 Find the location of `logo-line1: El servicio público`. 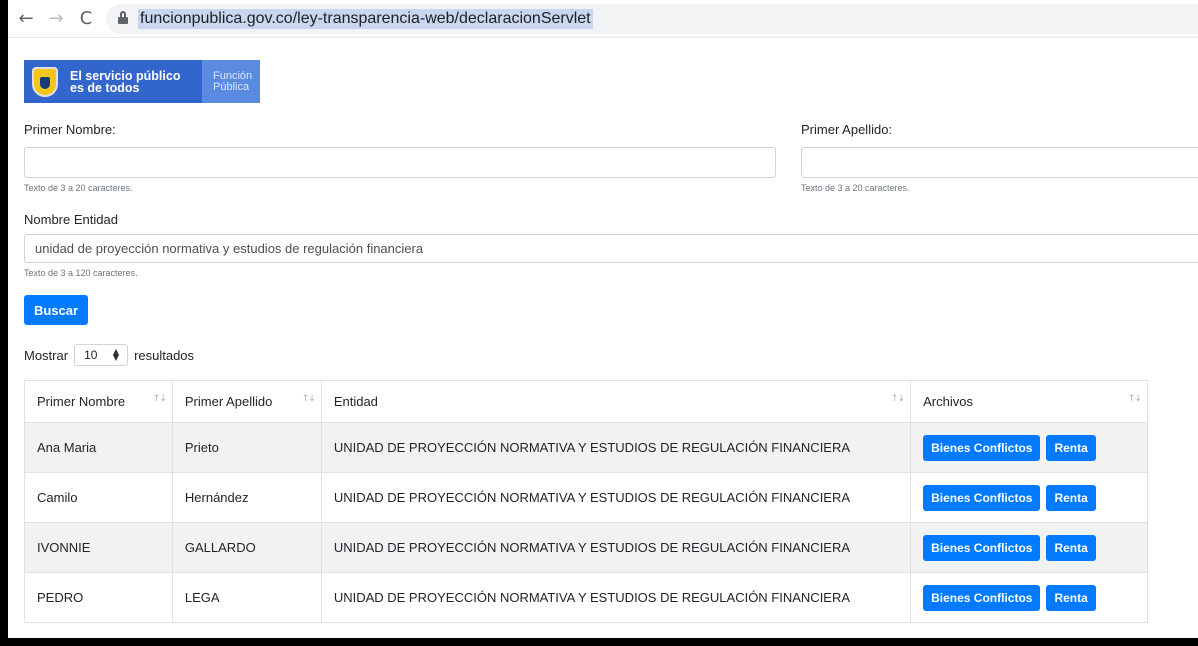

logo-line1: El servicio público is located at coordinates (125, 75).